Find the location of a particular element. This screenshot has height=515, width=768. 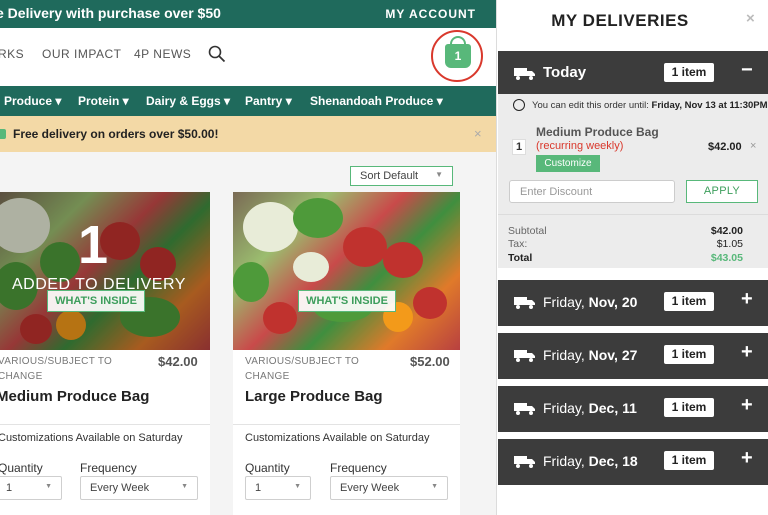

product-price: $52.00 is located at coordinates (430, 361).